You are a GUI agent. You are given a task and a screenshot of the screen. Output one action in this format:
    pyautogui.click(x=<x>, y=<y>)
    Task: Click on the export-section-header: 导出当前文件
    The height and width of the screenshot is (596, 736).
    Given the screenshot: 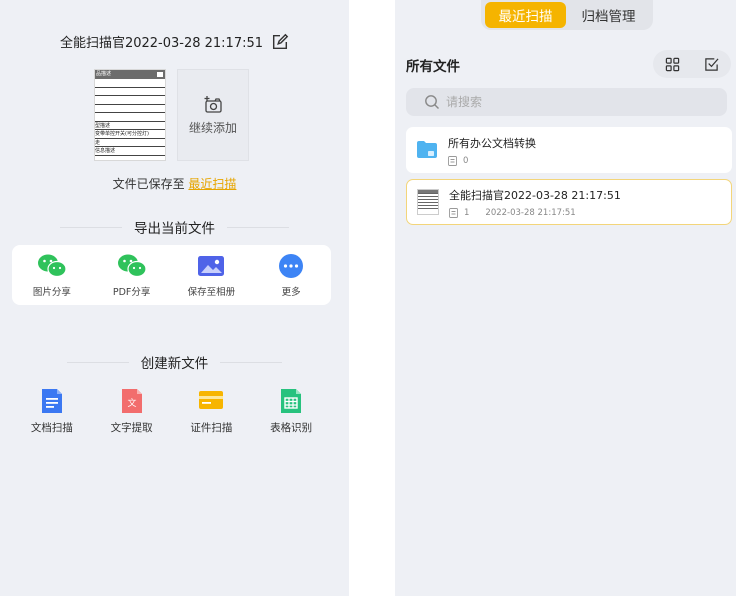 What is the action you would take?
    pyautogui.click(x=174, y=227)
    